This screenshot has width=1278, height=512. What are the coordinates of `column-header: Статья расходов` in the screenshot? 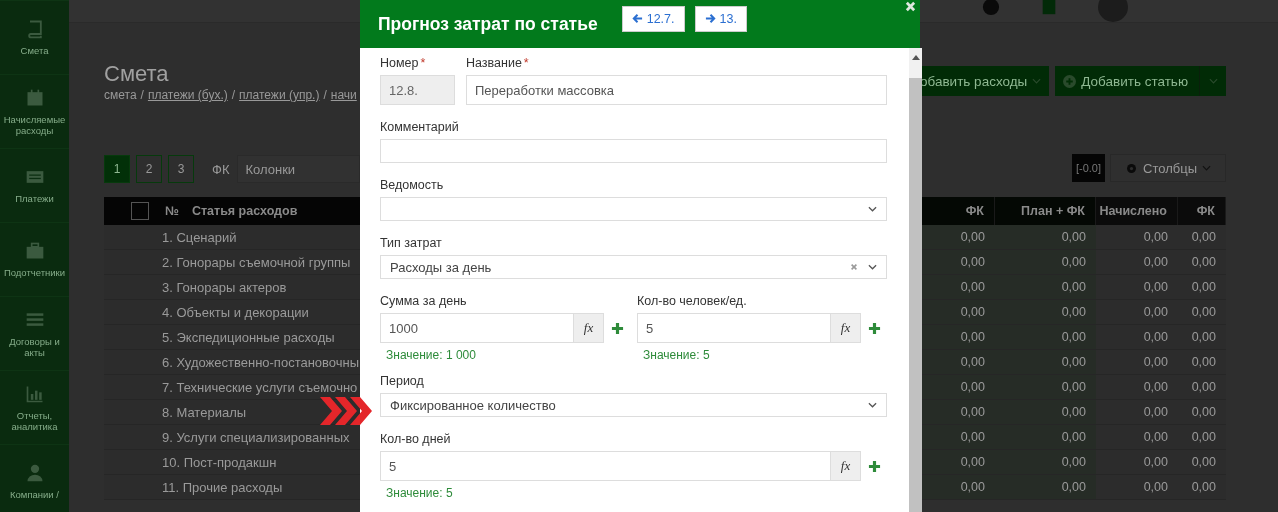 It's located at (244, 211).